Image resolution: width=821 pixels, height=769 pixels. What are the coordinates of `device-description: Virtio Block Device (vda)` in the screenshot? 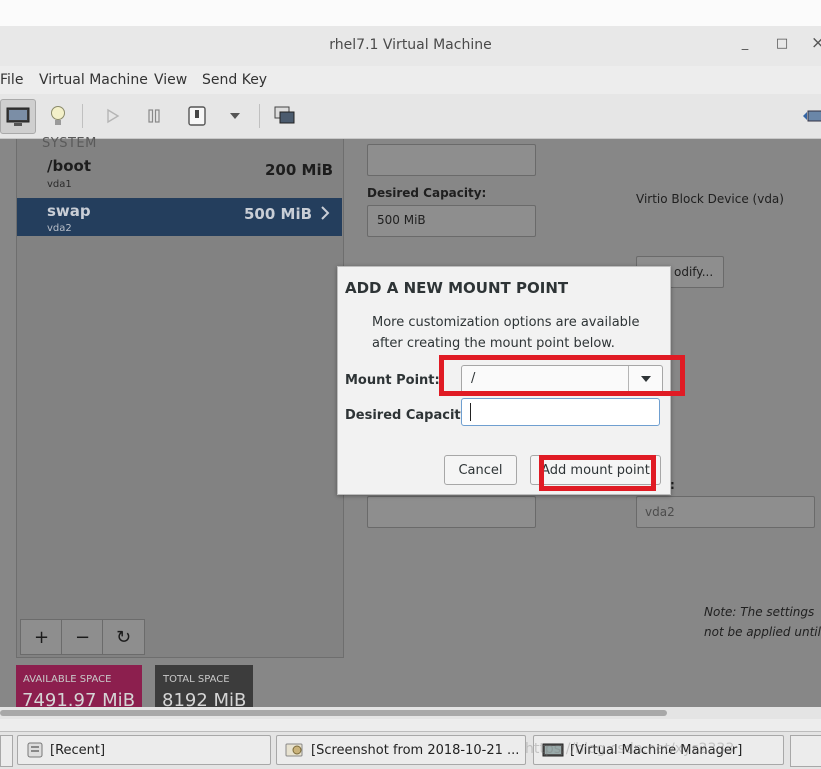 It's located at (710, 199).